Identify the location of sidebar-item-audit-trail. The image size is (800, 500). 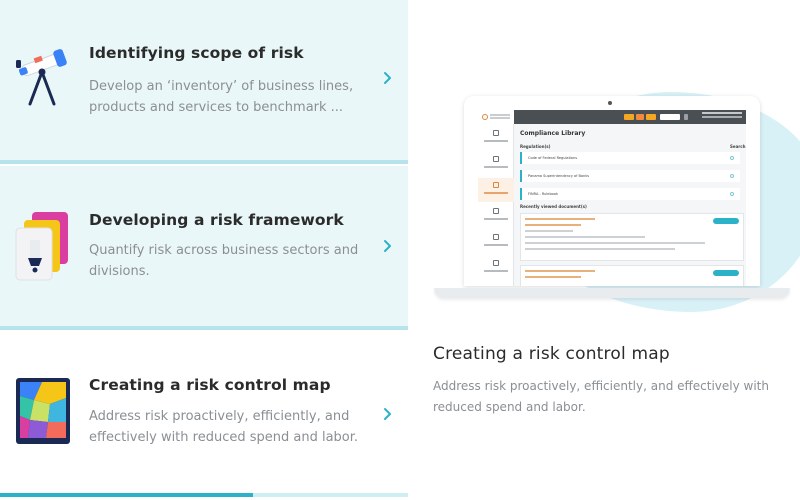
(496, 242).